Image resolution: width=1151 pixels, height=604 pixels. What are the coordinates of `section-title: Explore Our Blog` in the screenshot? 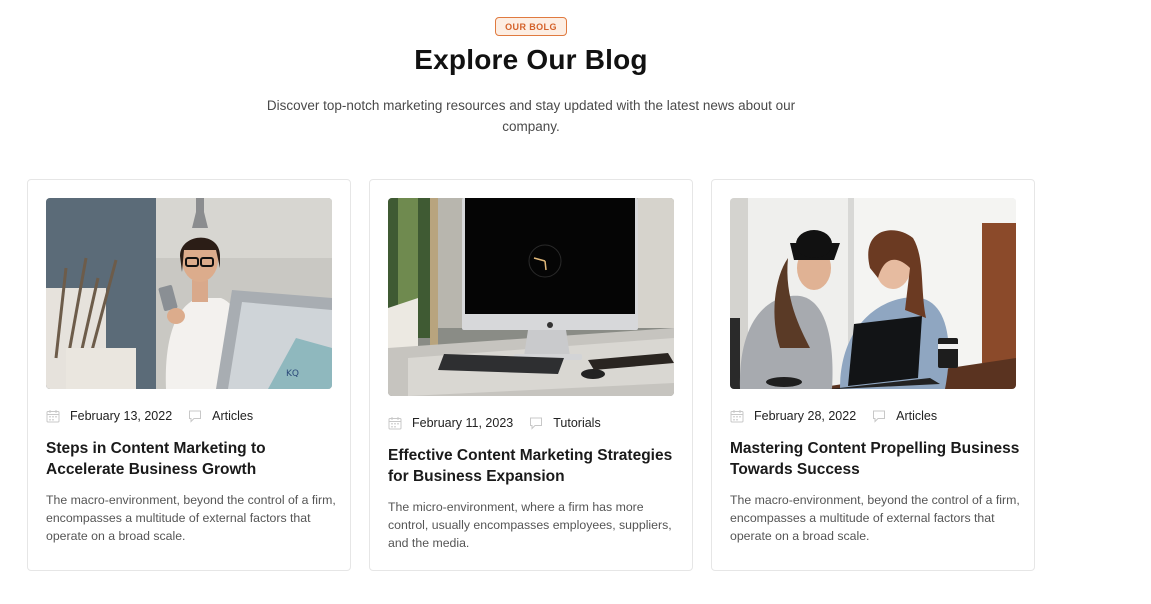 It's located at (531, 59).